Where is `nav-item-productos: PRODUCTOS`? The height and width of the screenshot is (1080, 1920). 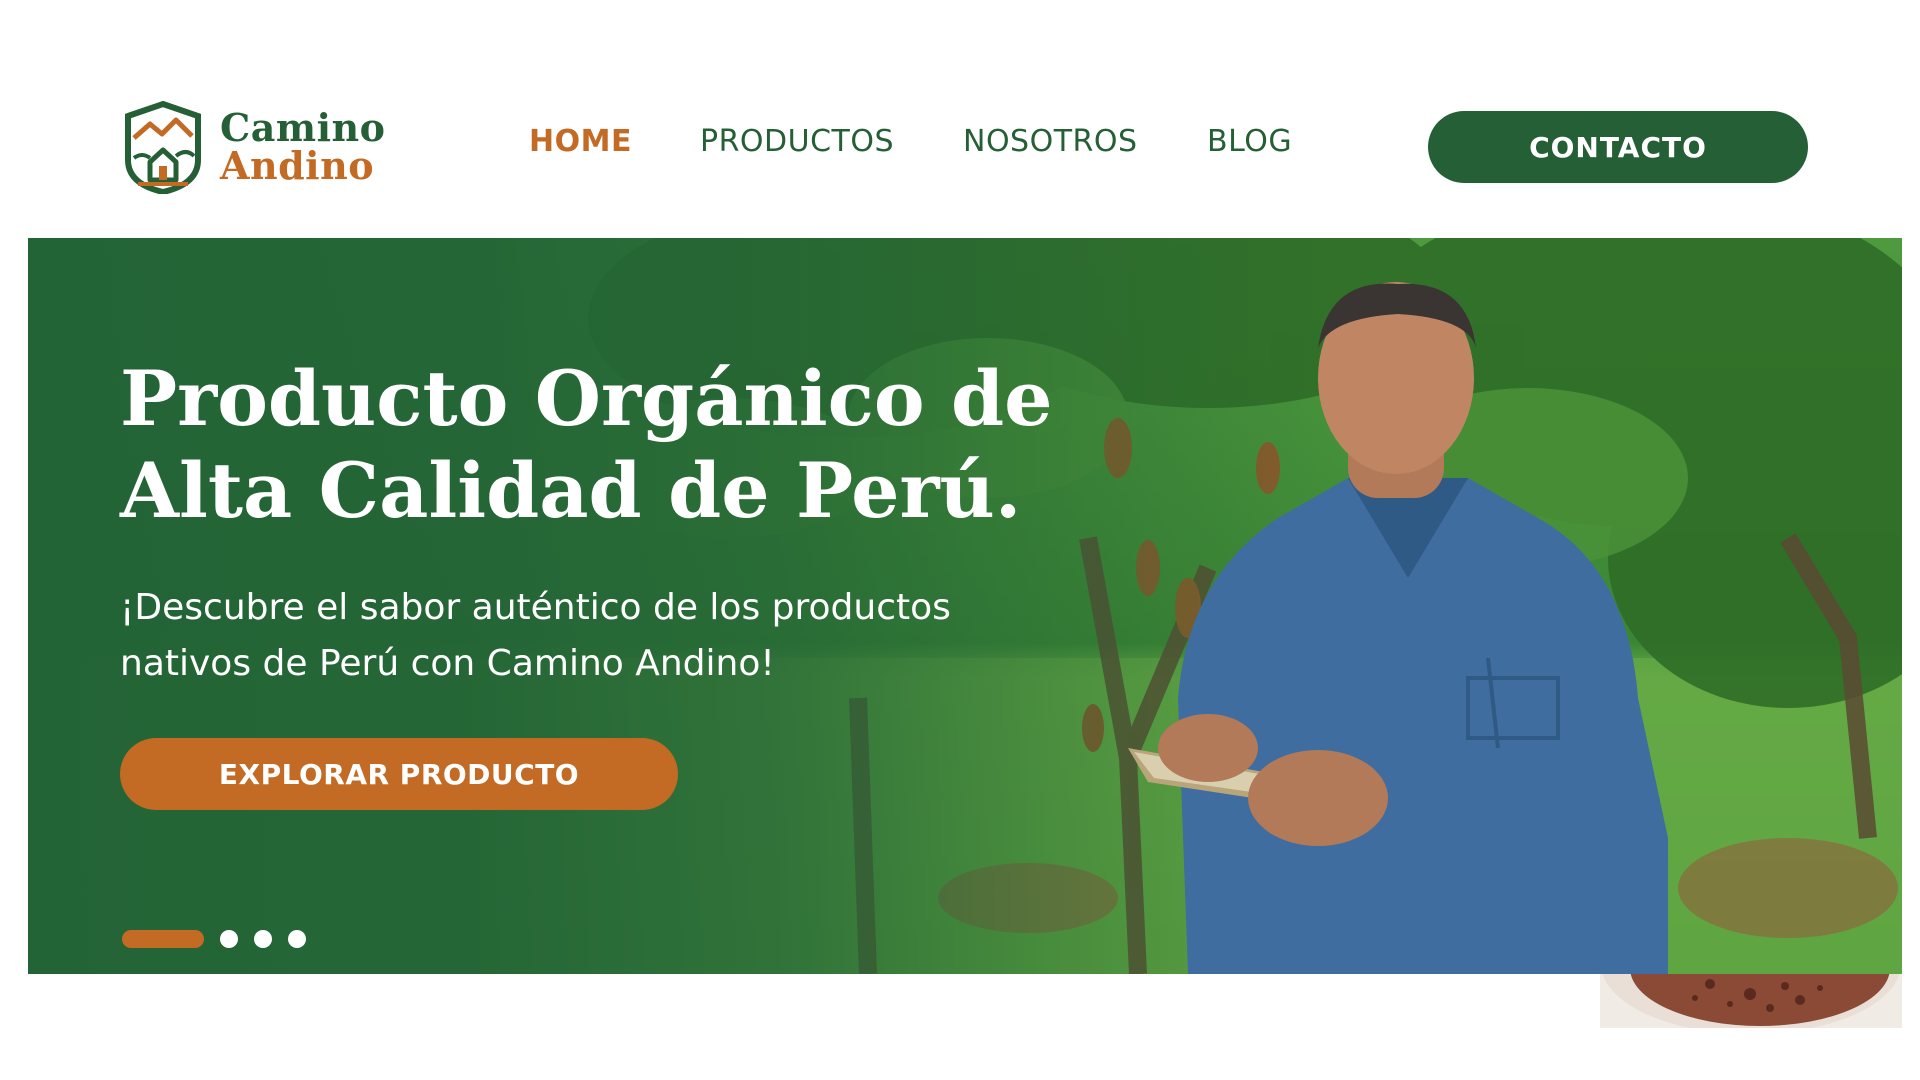
nav-item-productos: PRODUCTOS is located at coordinates (797, 141).